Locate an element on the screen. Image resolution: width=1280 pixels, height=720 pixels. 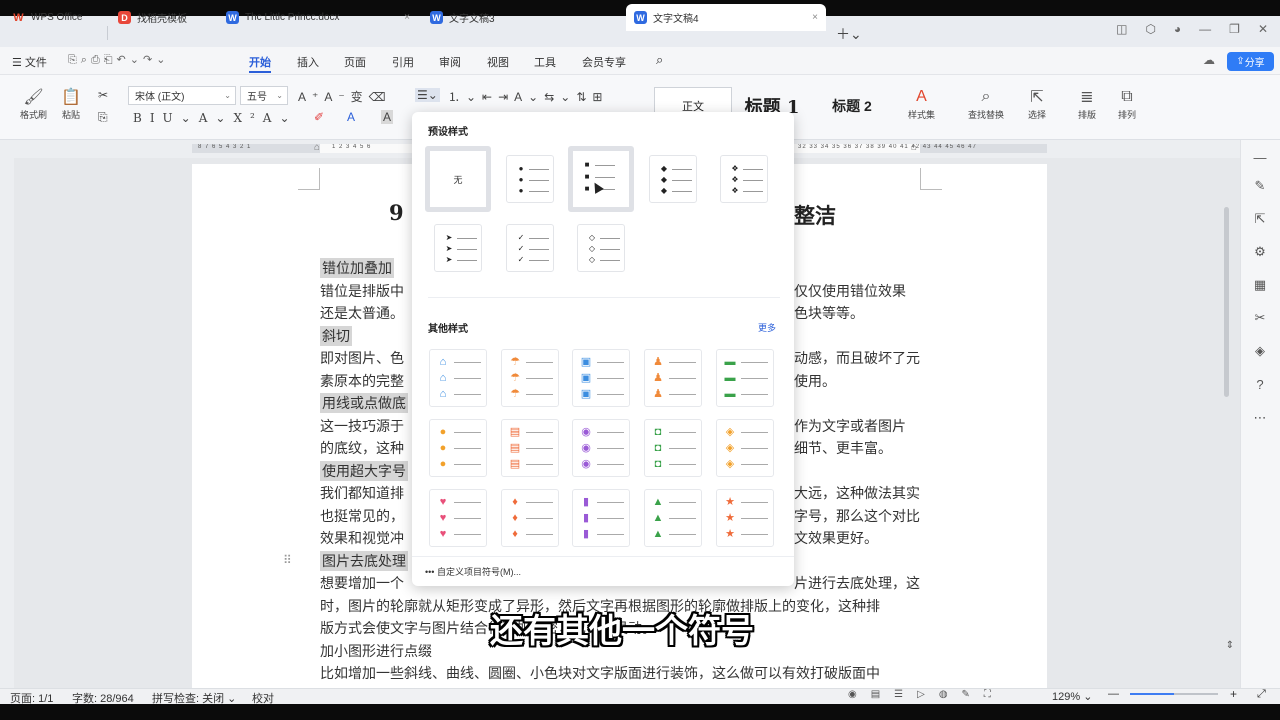
highlight-color-icon: ✐ is located at coordinates (319, 117).